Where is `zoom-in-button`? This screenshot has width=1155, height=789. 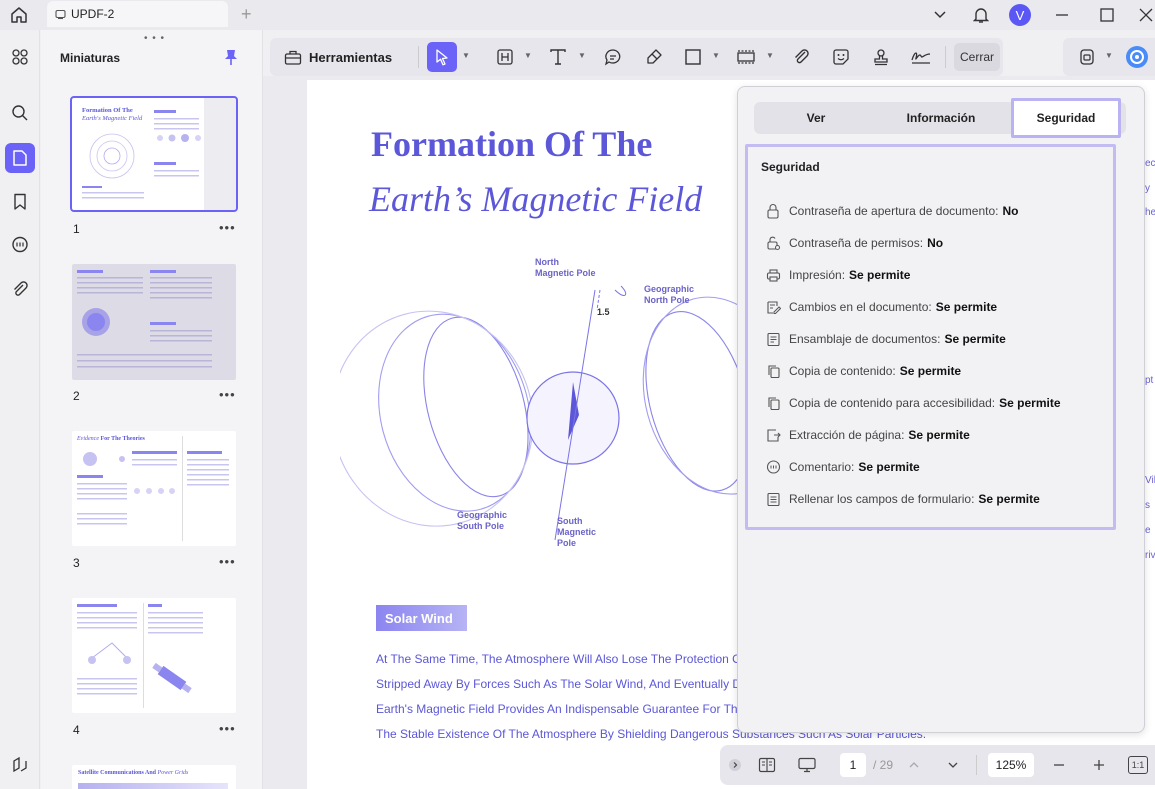 zoom-in-button is located at coordinates (1099, 765).